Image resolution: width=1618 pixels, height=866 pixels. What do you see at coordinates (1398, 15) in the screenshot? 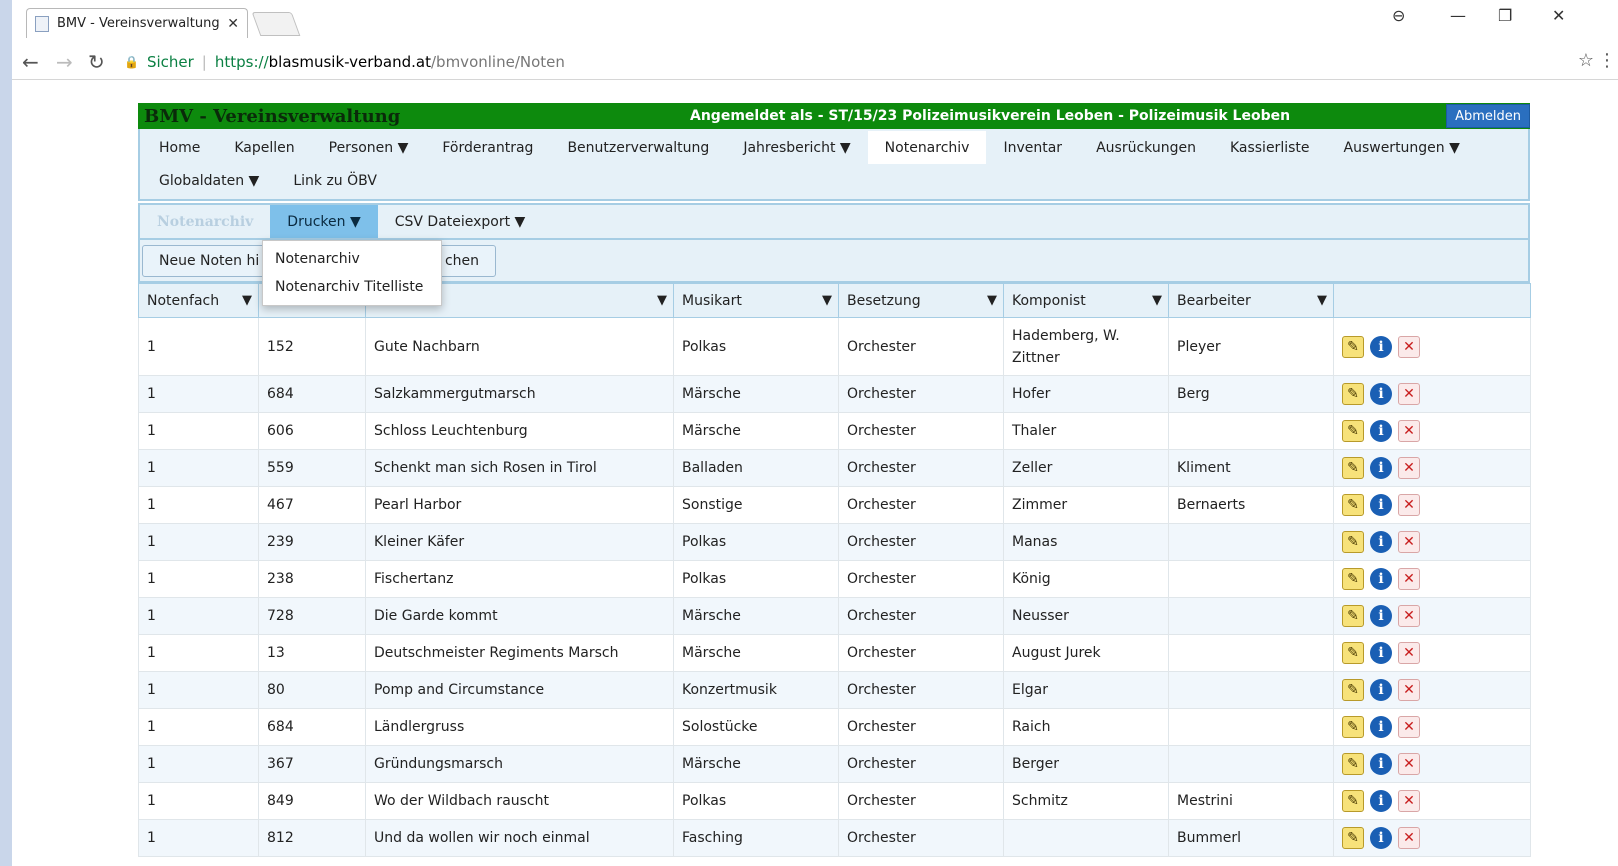
I see `profile-icon: ⊖` at bounding box center [1398, 15].